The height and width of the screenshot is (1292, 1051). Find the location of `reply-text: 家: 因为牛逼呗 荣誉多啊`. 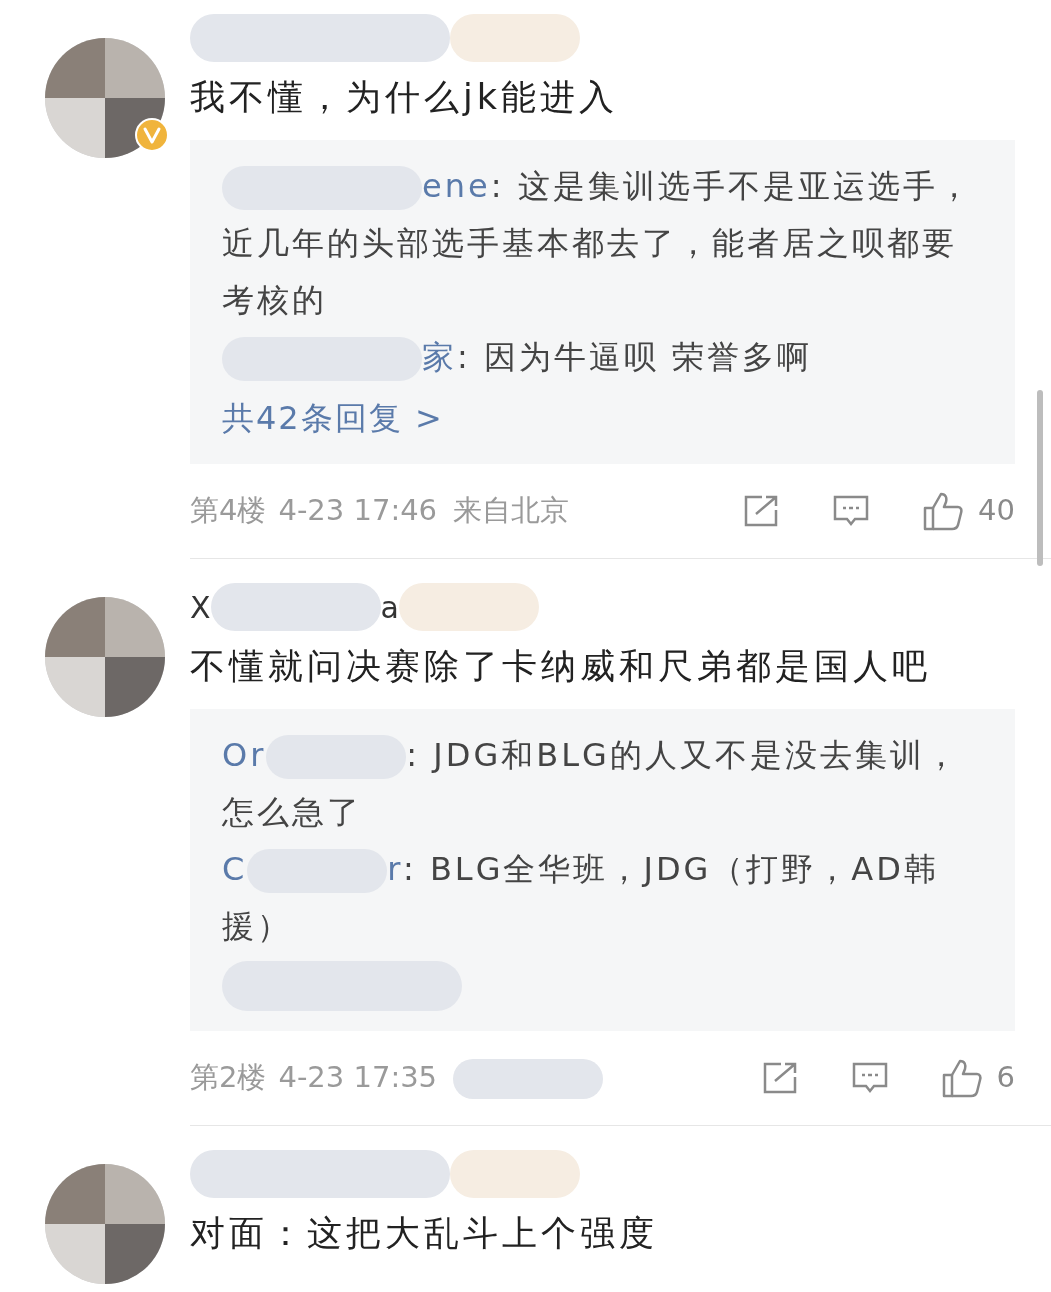

reply-text: 家: 因为牛逼呗 荣誉多啊 is located at coordinates (602, 357).